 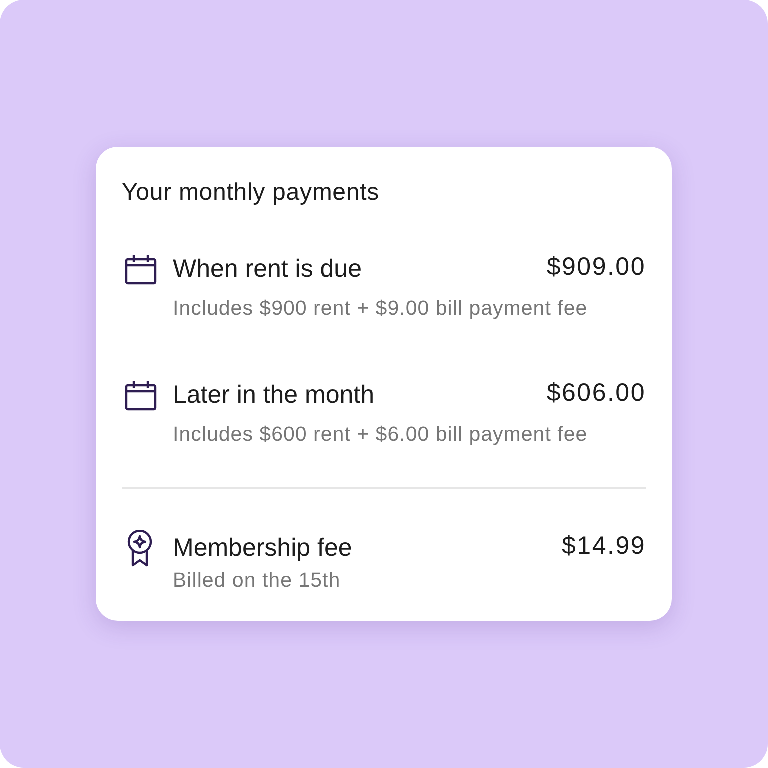 What do you see at coordinates (251, 193) in the screenshot?
I see `card-title: Your monthly payments` at bounding box center [251, 193].